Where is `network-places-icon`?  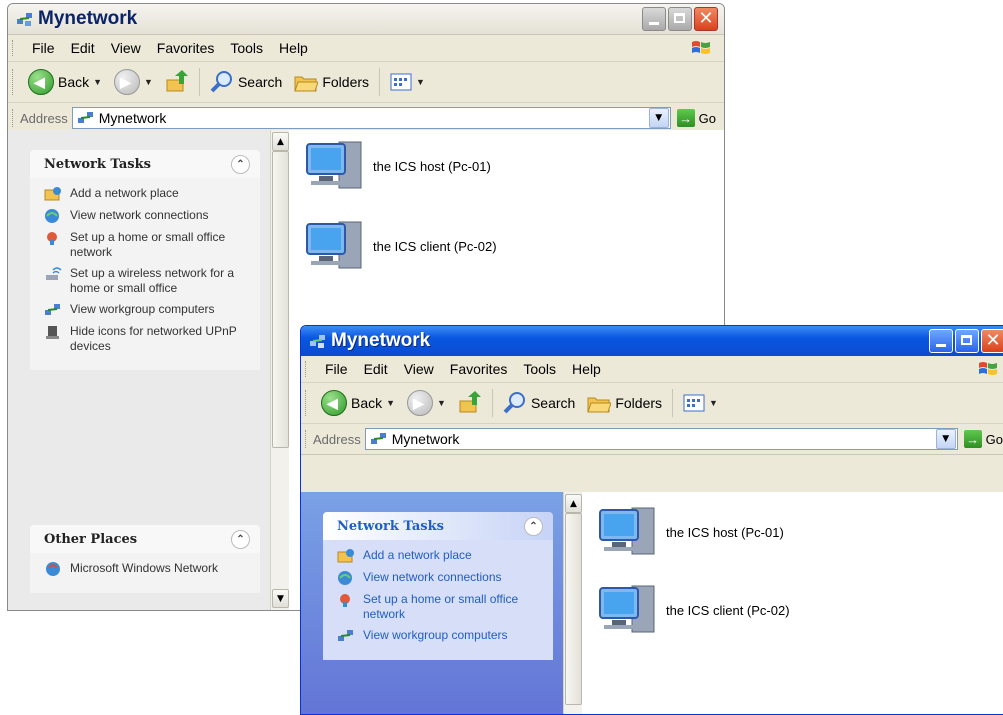
network-places-icon is located at coordinates (24, 19).